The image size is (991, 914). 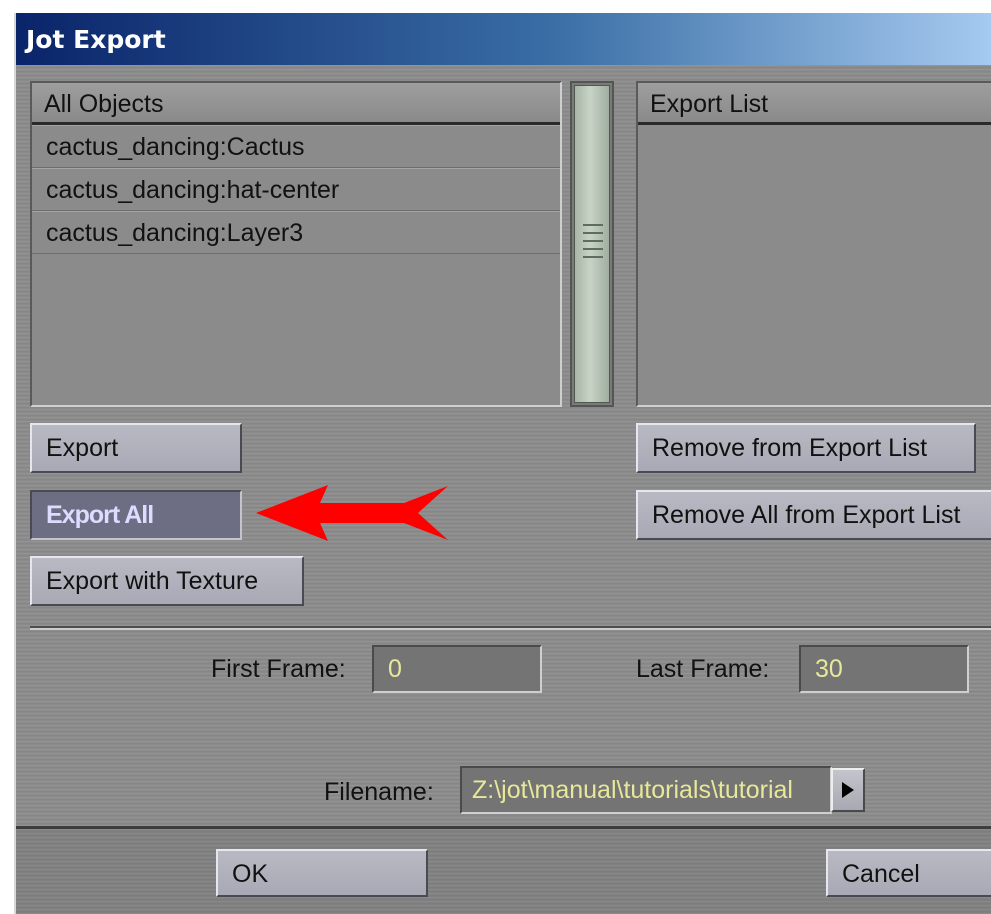 What do you see at coordinates (503, 870) in the screenshot?
I see `dialog-footer: OK Cancel` at bounding box center [503, 870].